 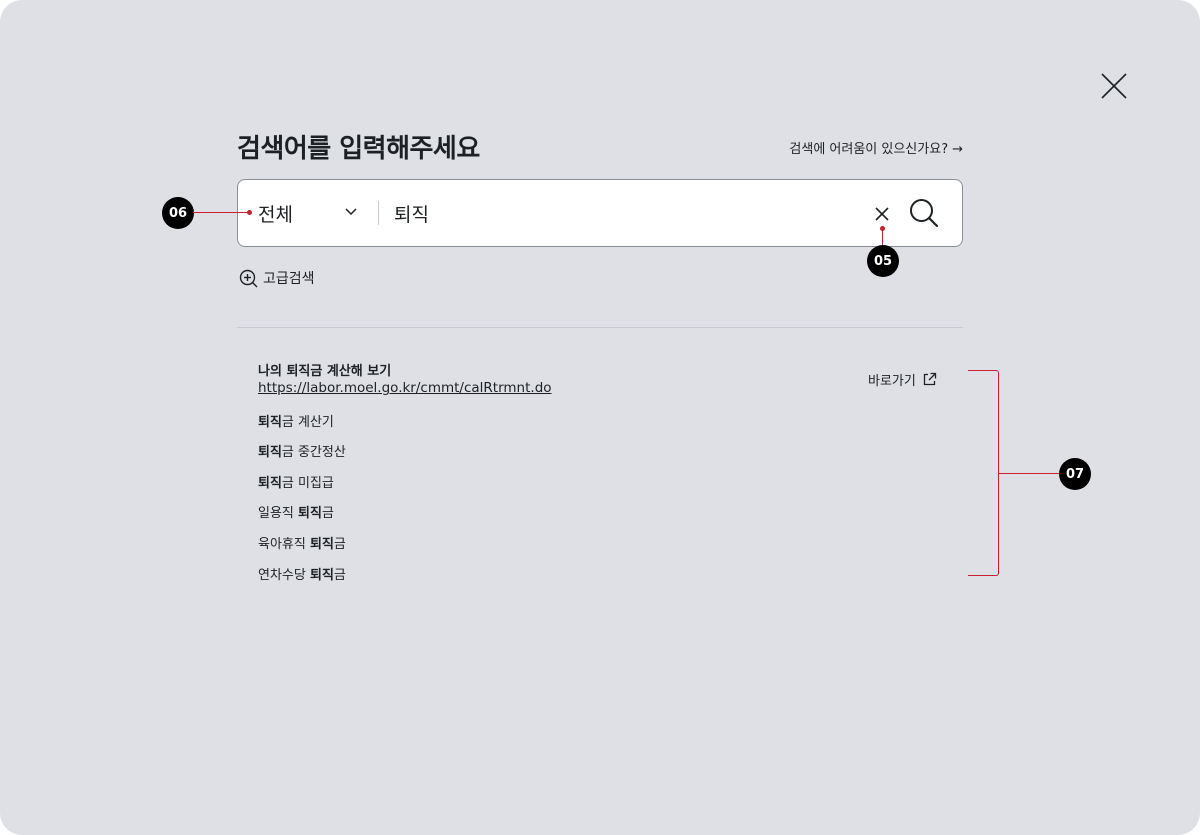 I want to click on page-title: 검색어를 입력해주세요, so click(x=358, y=149).